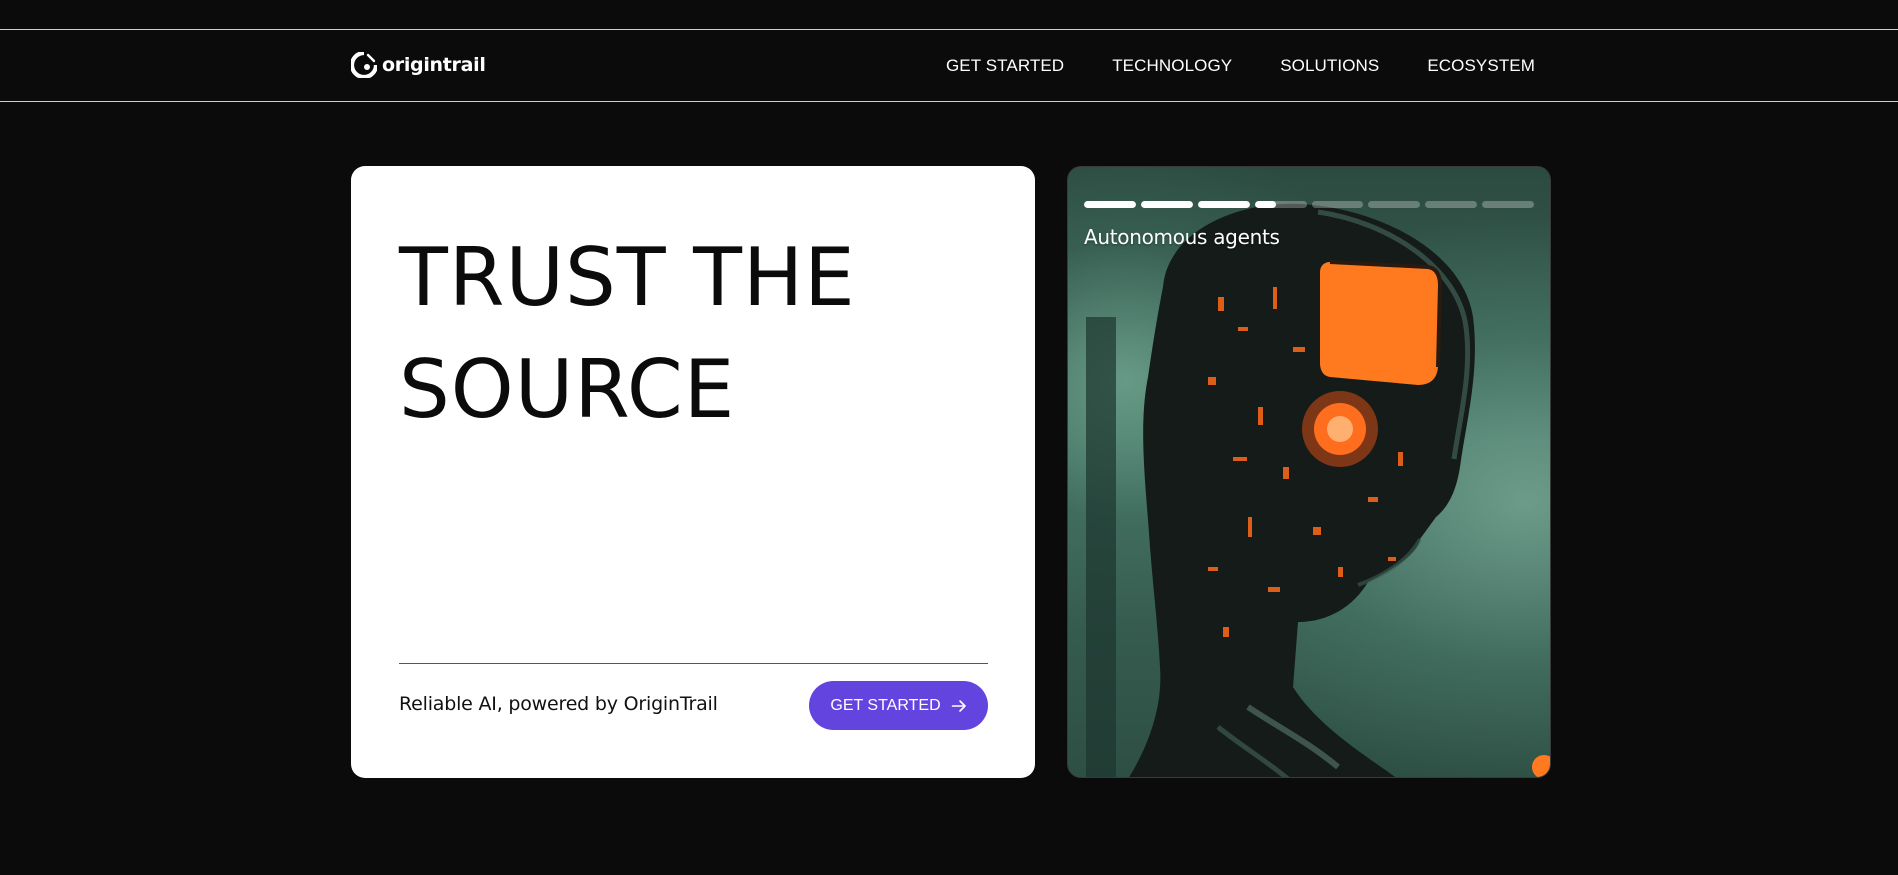 The width and height of the screenshot is (1898, 875). Describe the element at coordinates (958, 705) in the screenshot. I see `arrow-right-icon` at that location.